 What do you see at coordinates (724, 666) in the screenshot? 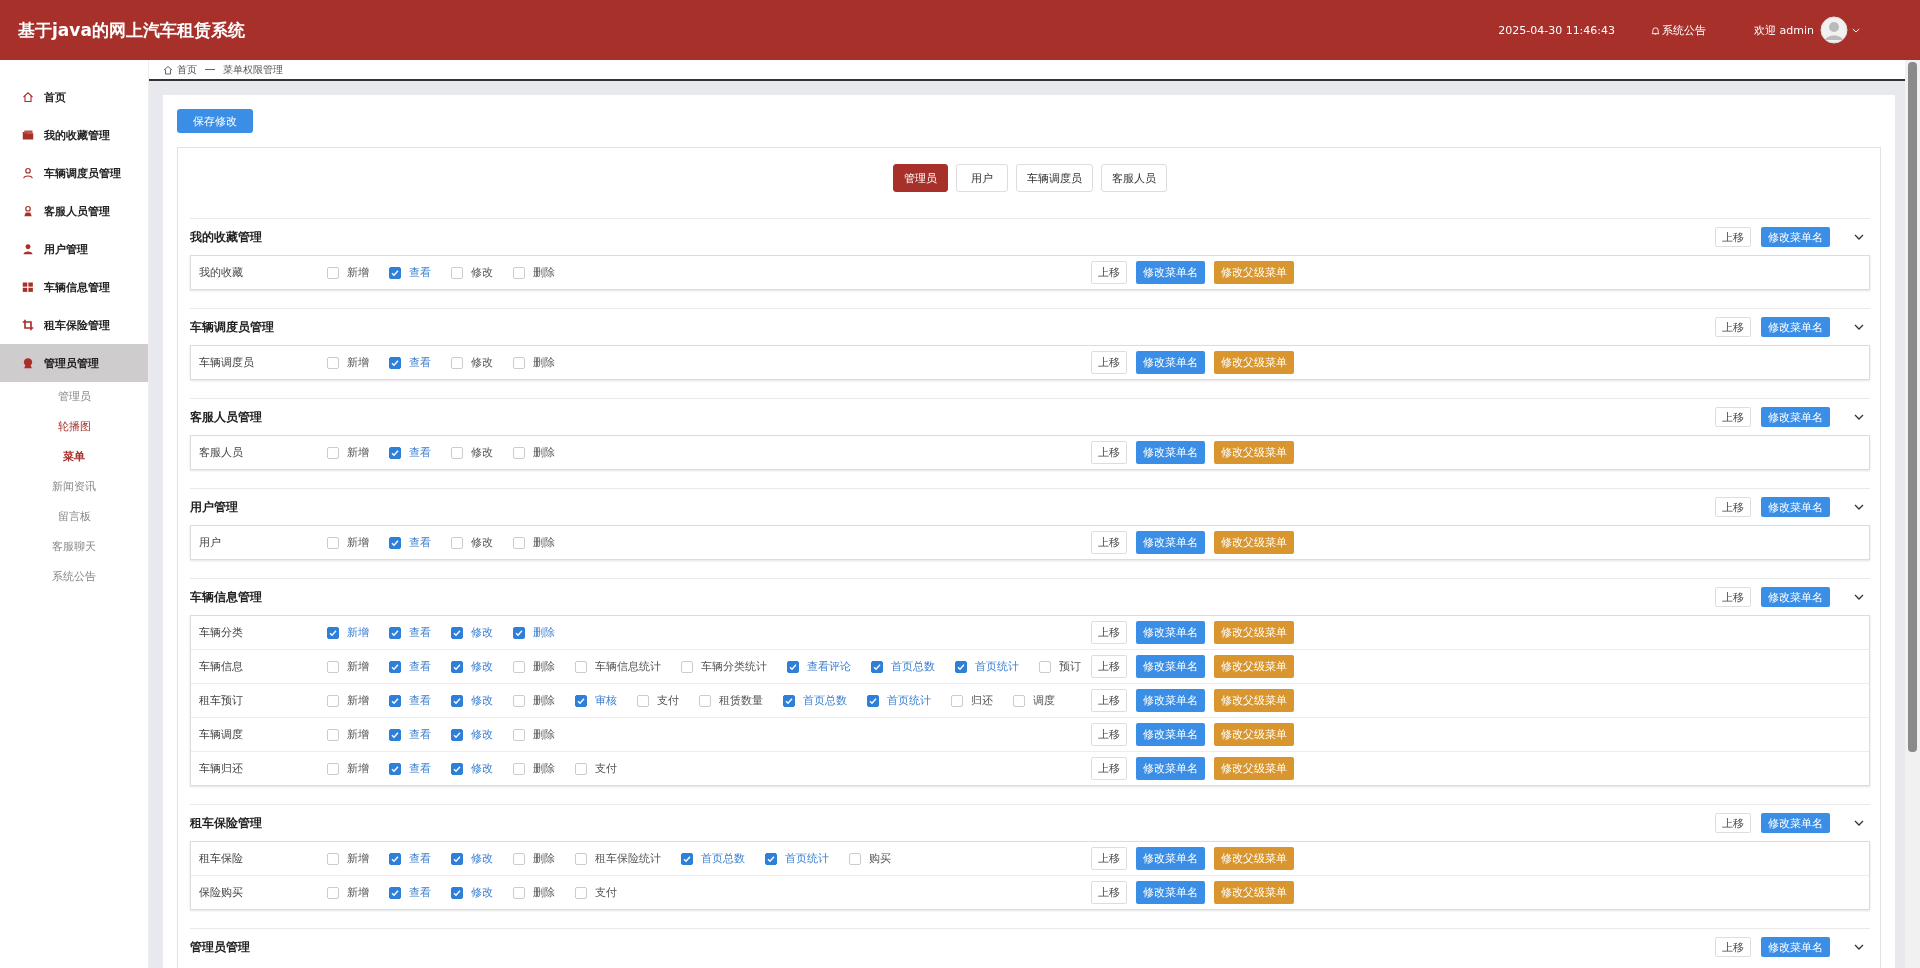
I see `permission-checkbox: 车辆分类统计` at bounding box center [724, 666].